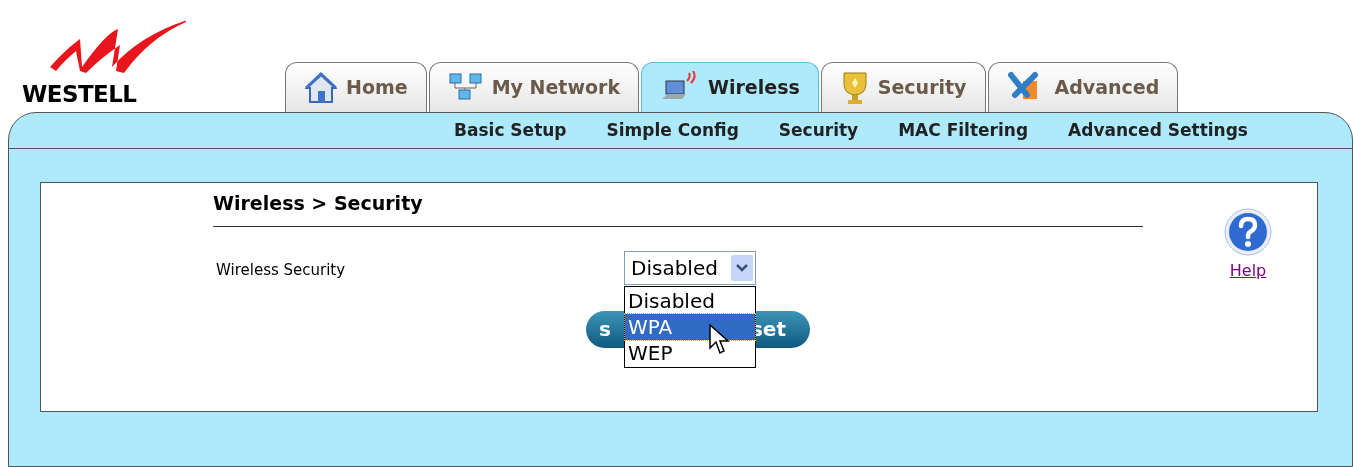 This screenshot has width=1353, height=467. Describe the element at coordinates (690, 352) in the screenshot. I see `dropdown-option: WEP` at that location.